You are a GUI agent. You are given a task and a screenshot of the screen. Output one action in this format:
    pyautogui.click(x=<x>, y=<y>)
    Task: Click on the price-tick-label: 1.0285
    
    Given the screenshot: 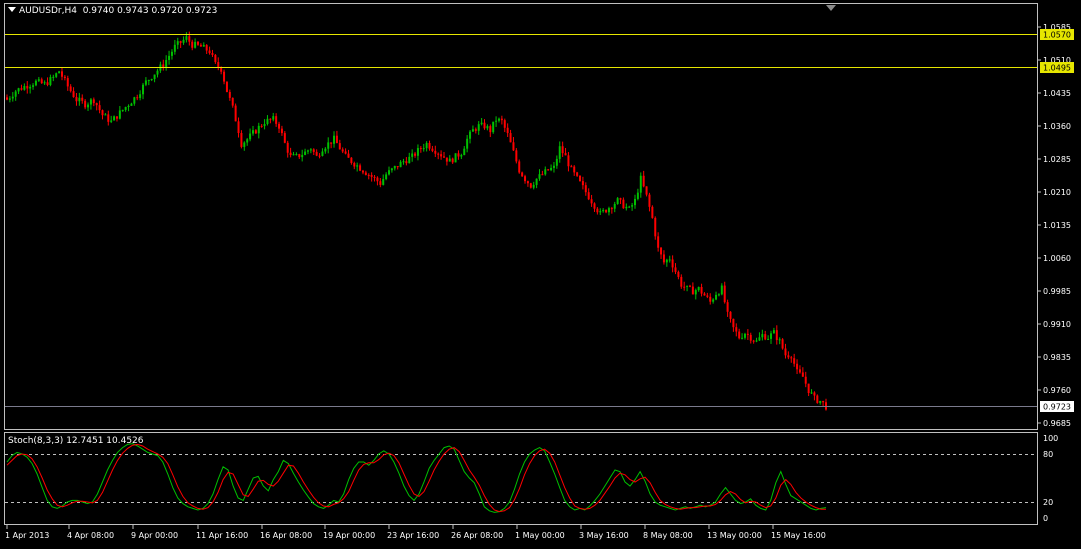 What is the action you would take?
    pyautogui.click(x=1057, y=159)
    